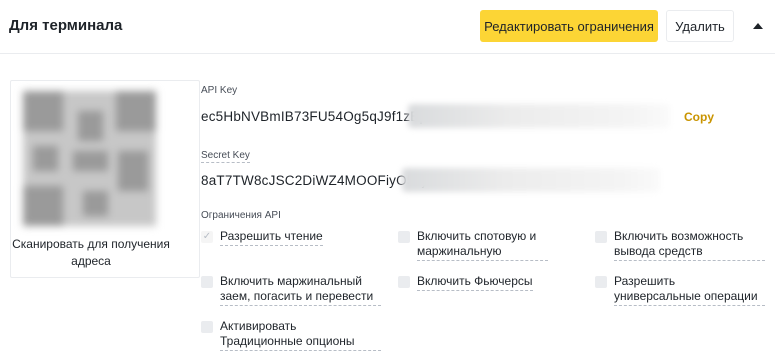 The width and height of the screenshot is (775, 356). I want to click on option-label: Включить спотовую и маржинальную, so click(482, 245).